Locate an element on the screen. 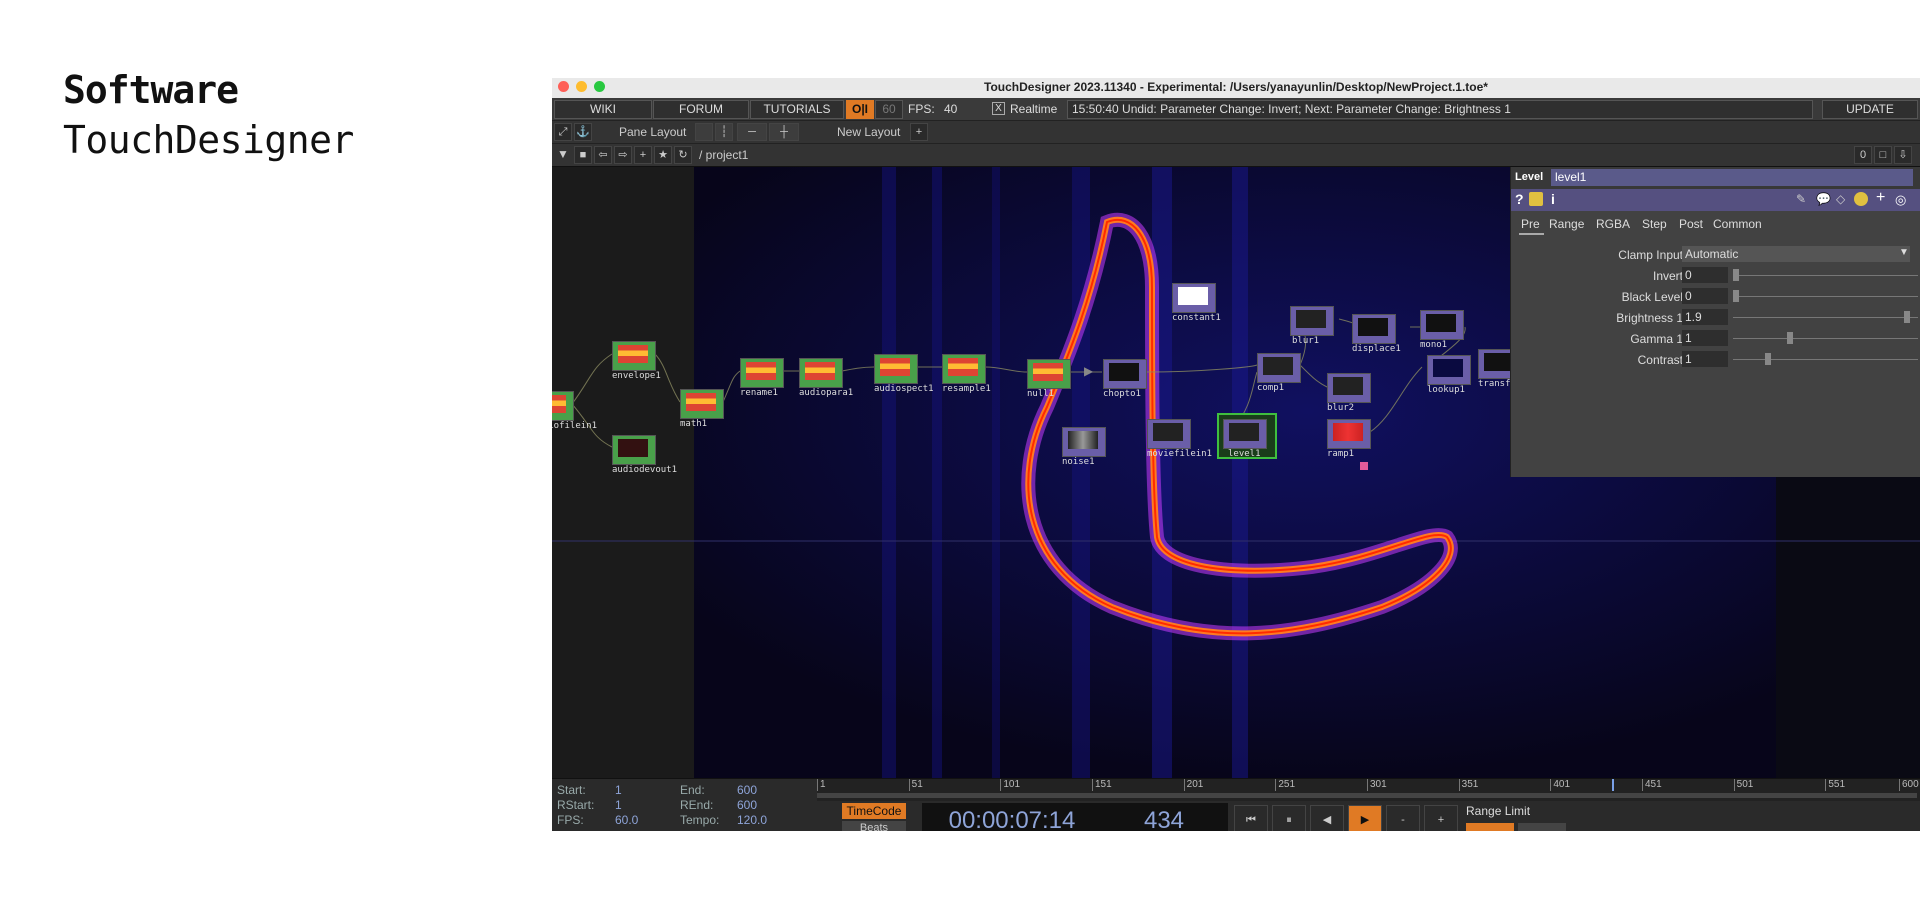 Image resolution: width=1920 pixels, height=911 pixels. back-icon: ⇦ is located at coordinates (603, 155).